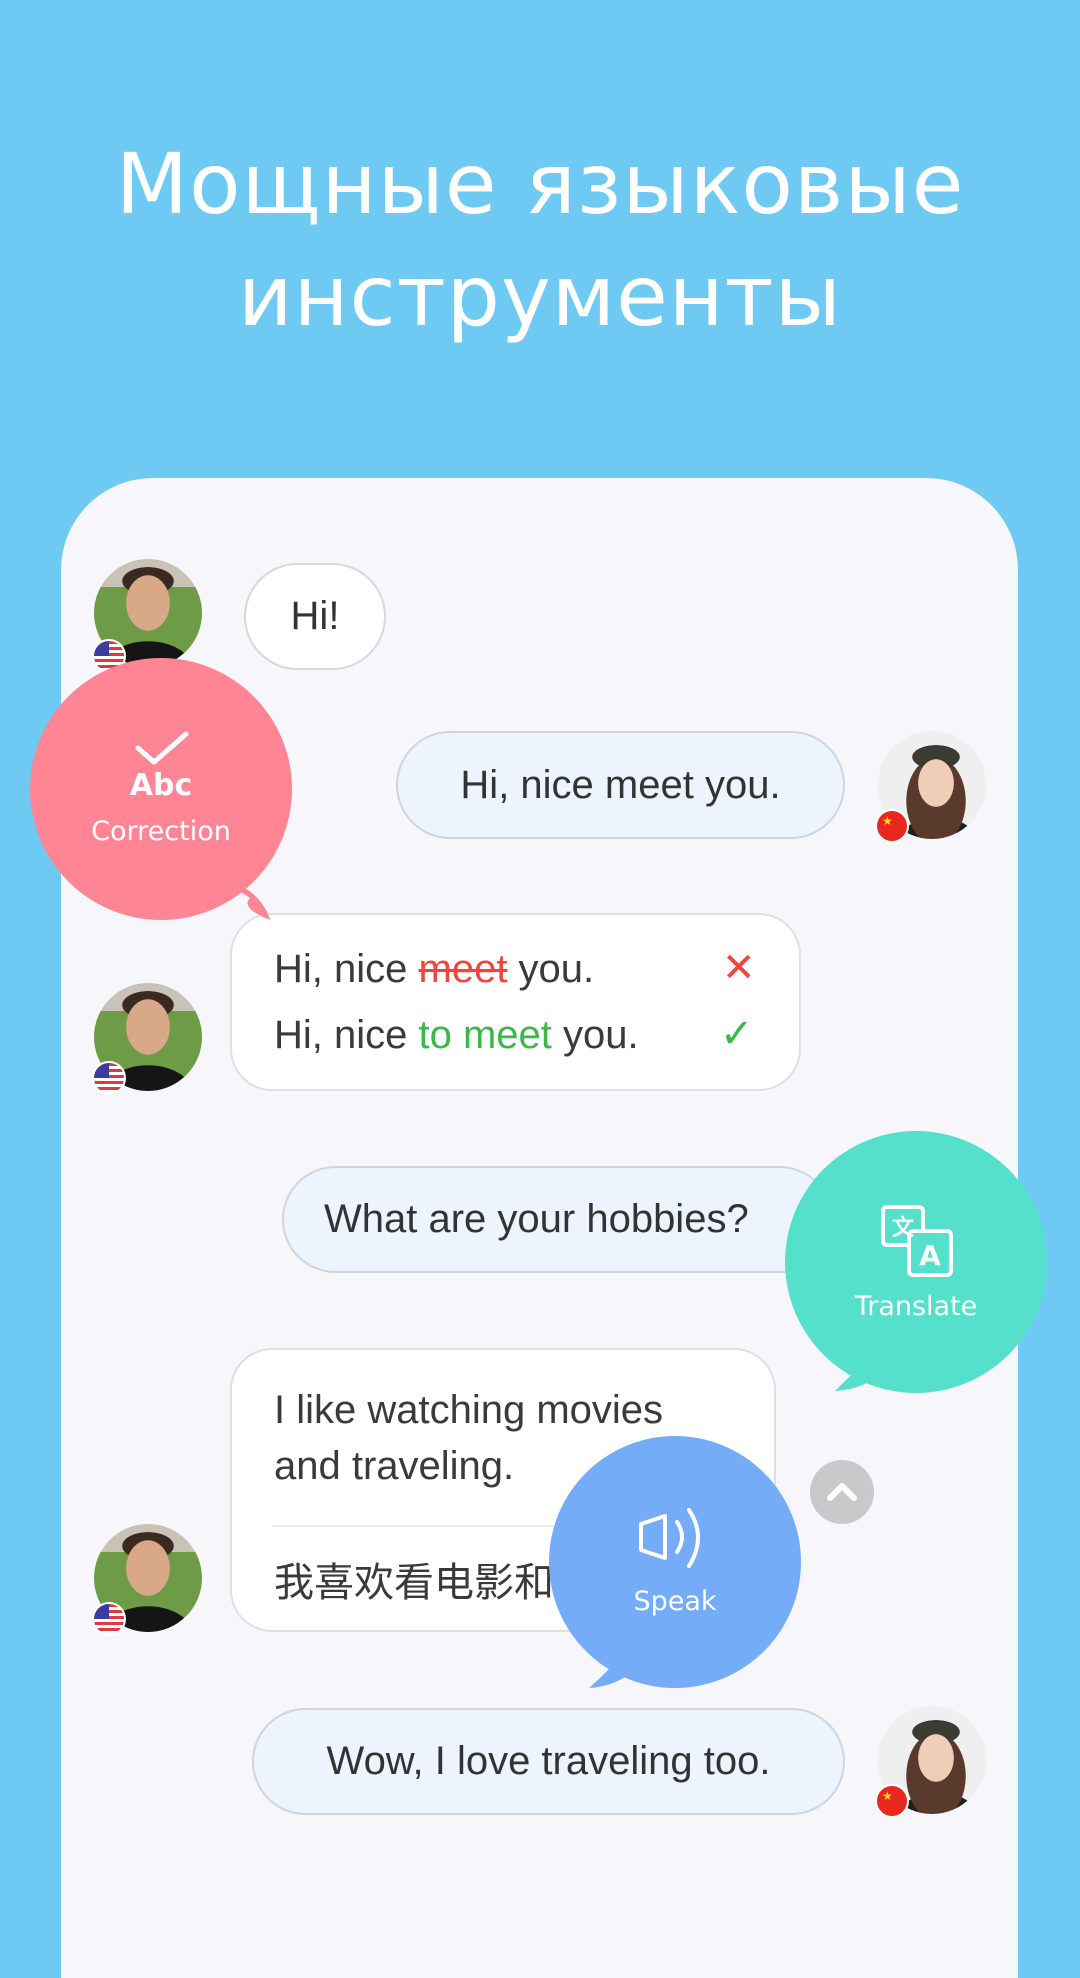 This screenshot has width=1080, height=1978. I want to click on correction-tool-bubble: Abc Correction, so click(161, 789).